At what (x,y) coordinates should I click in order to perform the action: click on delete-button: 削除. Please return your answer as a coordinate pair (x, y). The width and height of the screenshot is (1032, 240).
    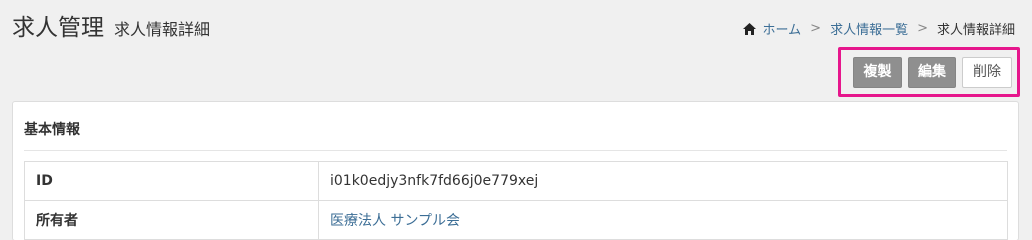
    Looking at the image, I should click on (987, 72).